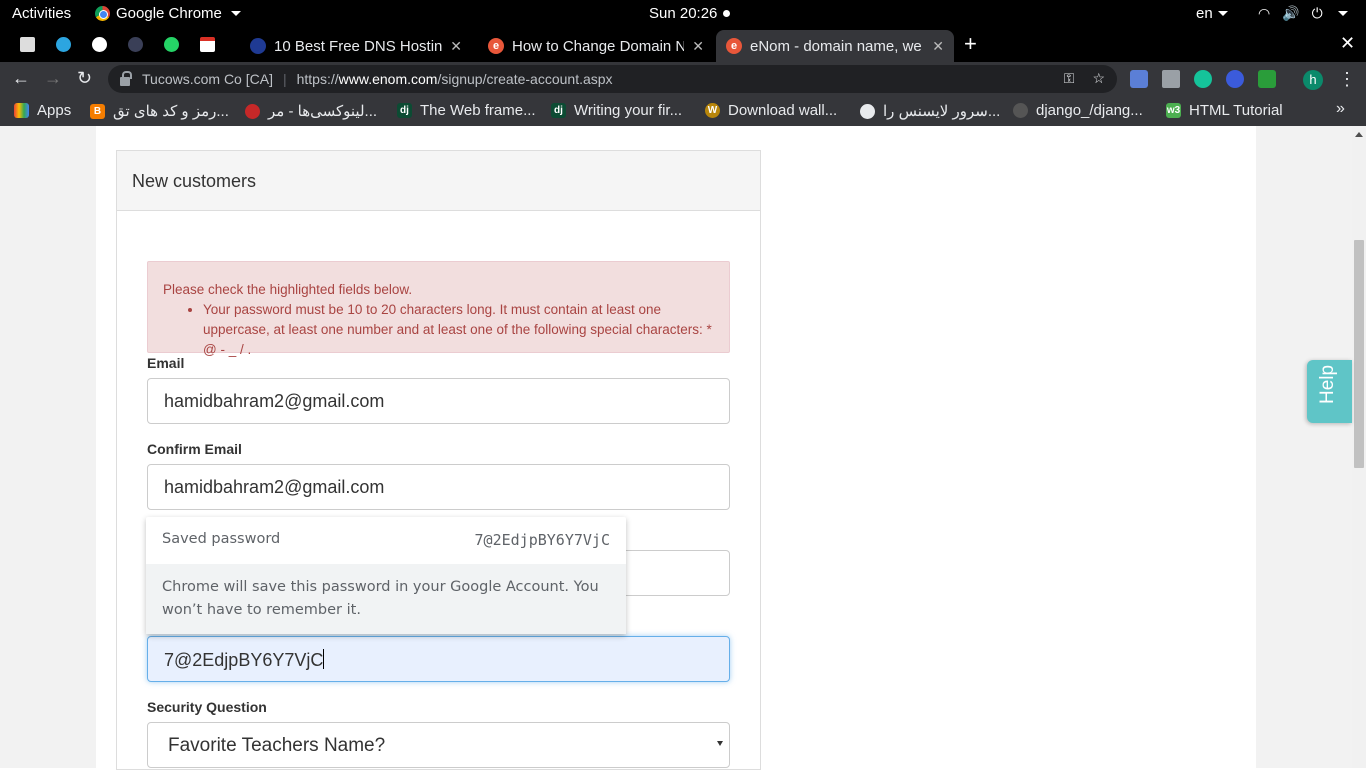 This screenshot has width=1366, height=770. What do you see at coordinates (438, 659) in the screenshot?
I see `confirm-password-field: 7@2EdjpBY6Y7VjC` at bounding box center [438, 659].